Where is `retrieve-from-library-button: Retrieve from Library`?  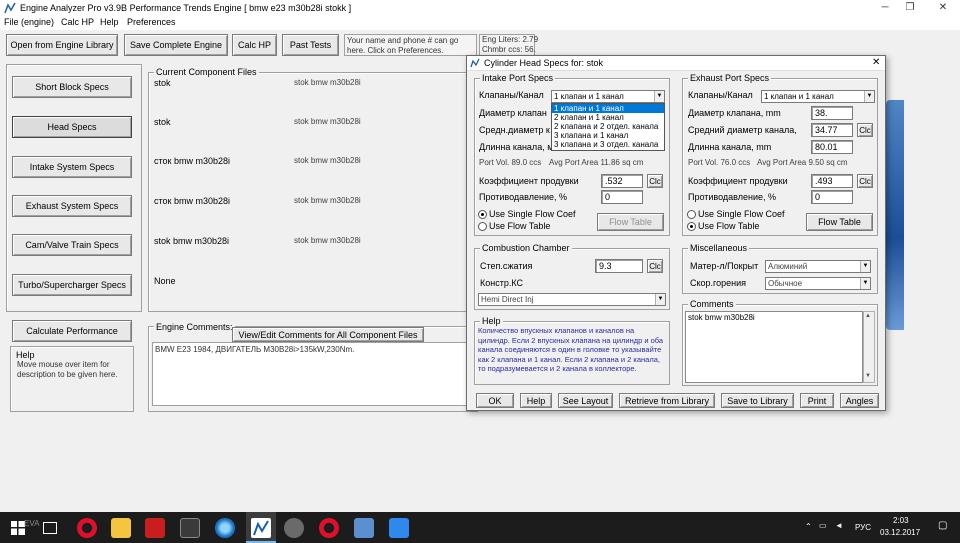 retrieve-from-library-button: Retrieve from Library is located at coordinates (667, 400).